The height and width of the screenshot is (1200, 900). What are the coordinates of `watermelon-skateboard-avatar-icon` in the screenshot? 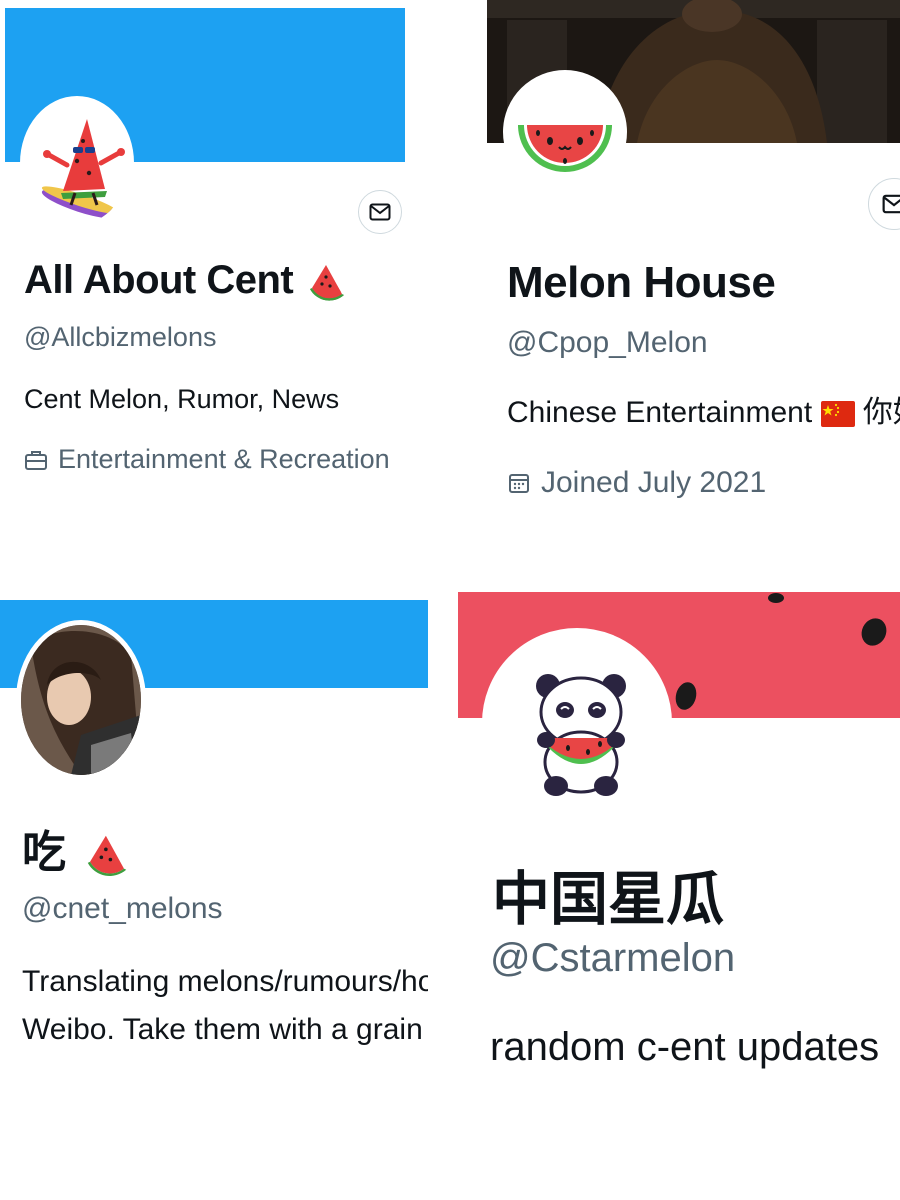 It's located at (77, 163).